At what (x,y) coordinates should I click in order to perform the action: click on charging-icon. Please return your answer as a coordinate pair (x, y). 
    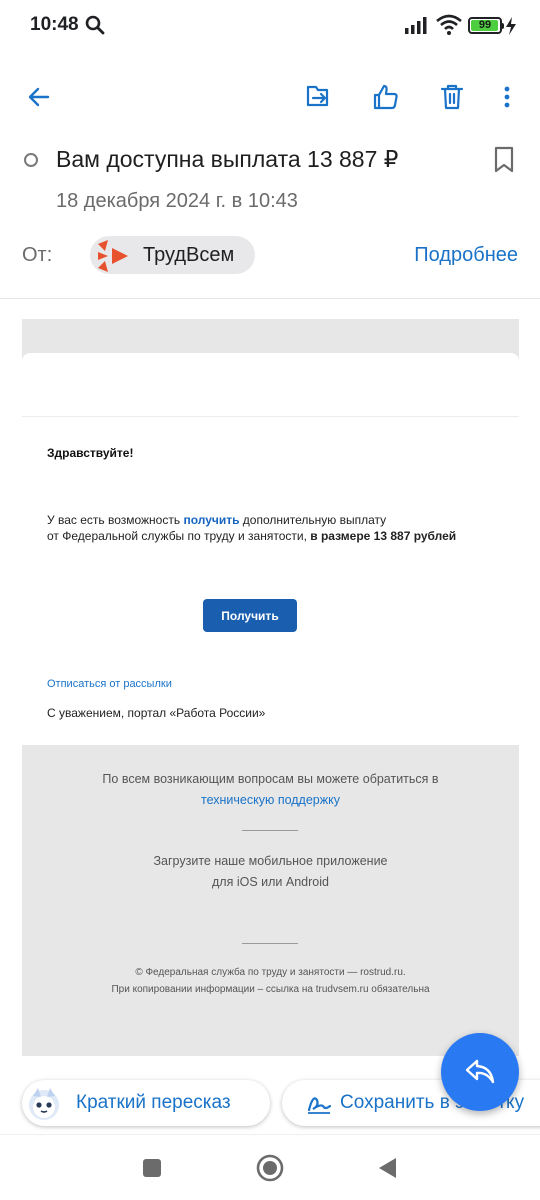
    Looking at the image, I should click on (511, 26).